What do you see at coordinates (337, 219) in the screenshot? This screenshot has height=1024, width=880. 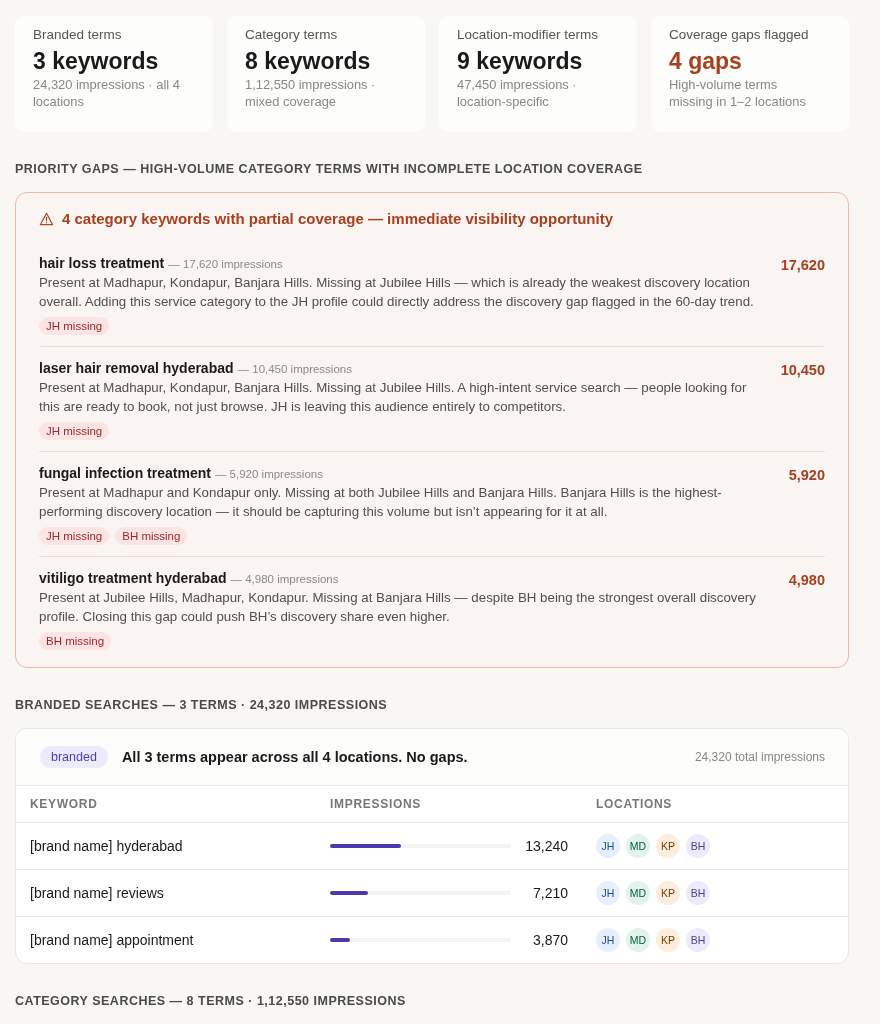 I see `alert-title: 4 category keywords with partial coverage — immediate visibility opportunity` at bounding box center [337, 219].